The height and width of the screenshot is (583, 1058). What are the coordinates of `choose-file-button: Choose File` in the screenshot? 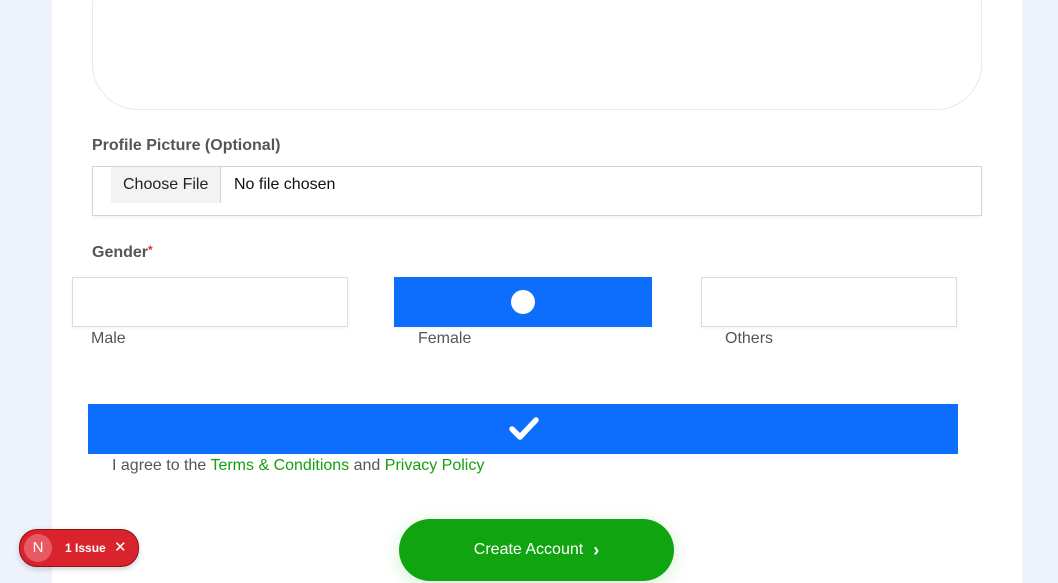 It's located at (166, 185).